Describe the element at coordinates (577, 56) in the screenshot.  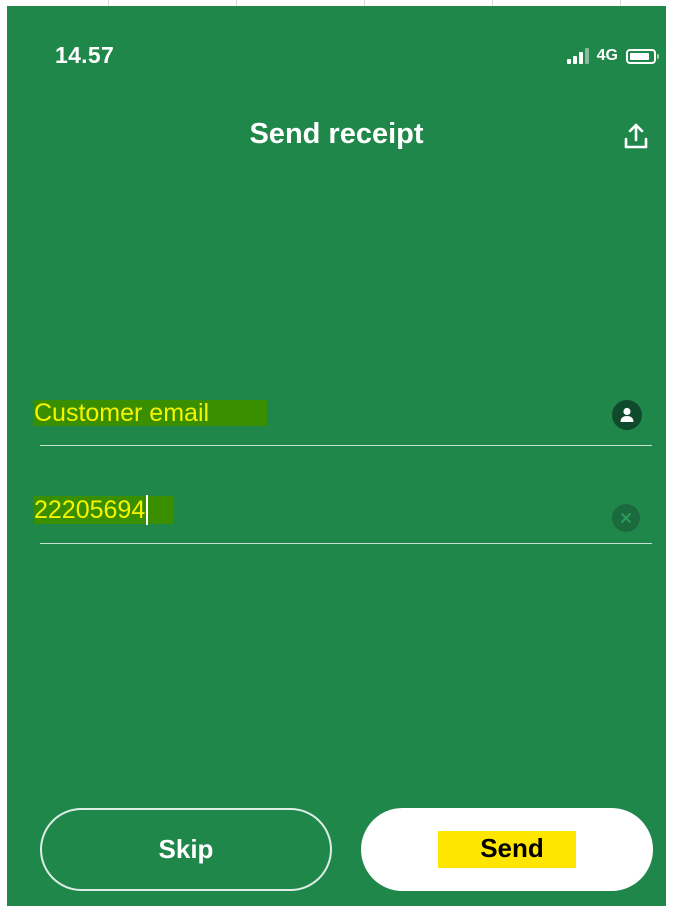
I see `signal-icon` at that location.